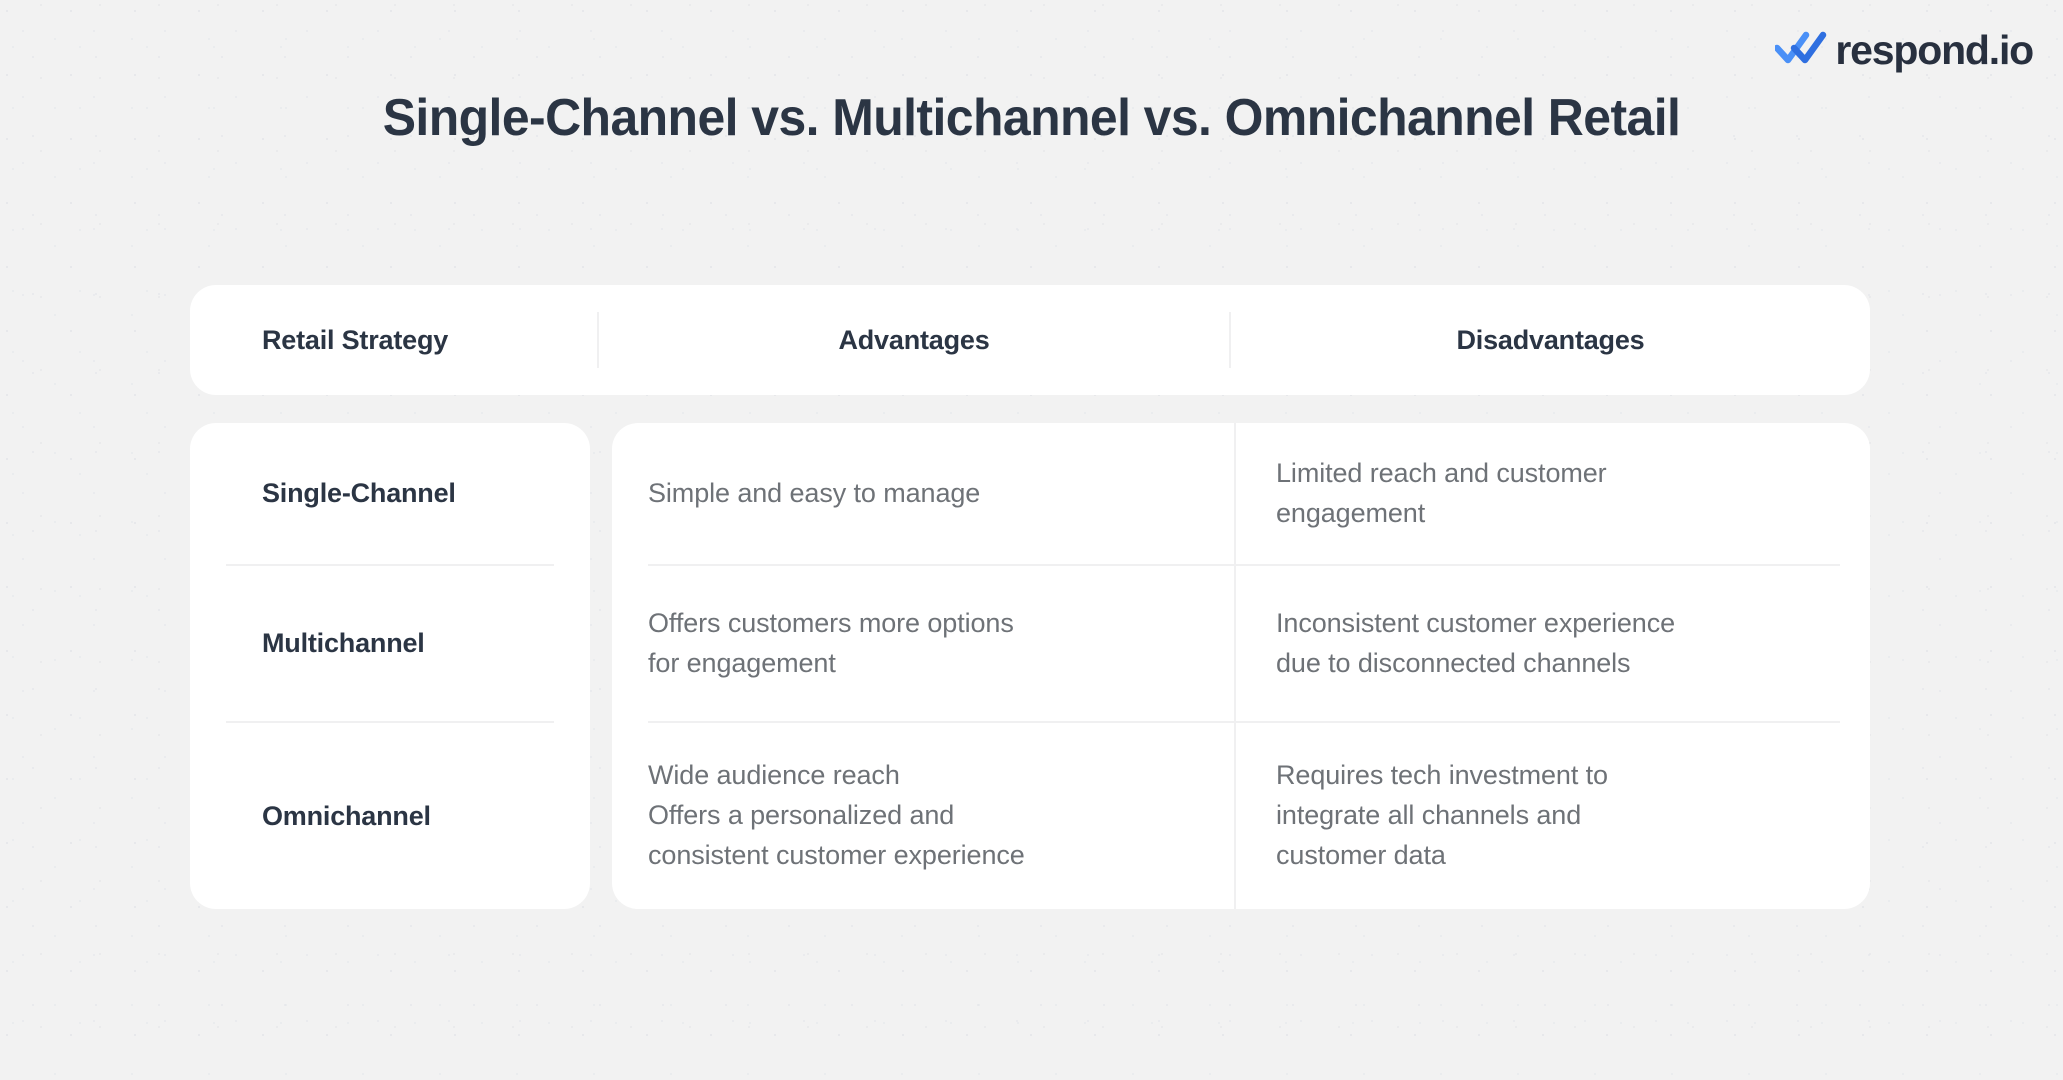 The height and width of the screenshot is (1080, 2063). What do you see at coordinates (355, 339) in the screenshot?
I see `column-header-retail-strategy: Retail Strategy` at bounding box center [355, 339].